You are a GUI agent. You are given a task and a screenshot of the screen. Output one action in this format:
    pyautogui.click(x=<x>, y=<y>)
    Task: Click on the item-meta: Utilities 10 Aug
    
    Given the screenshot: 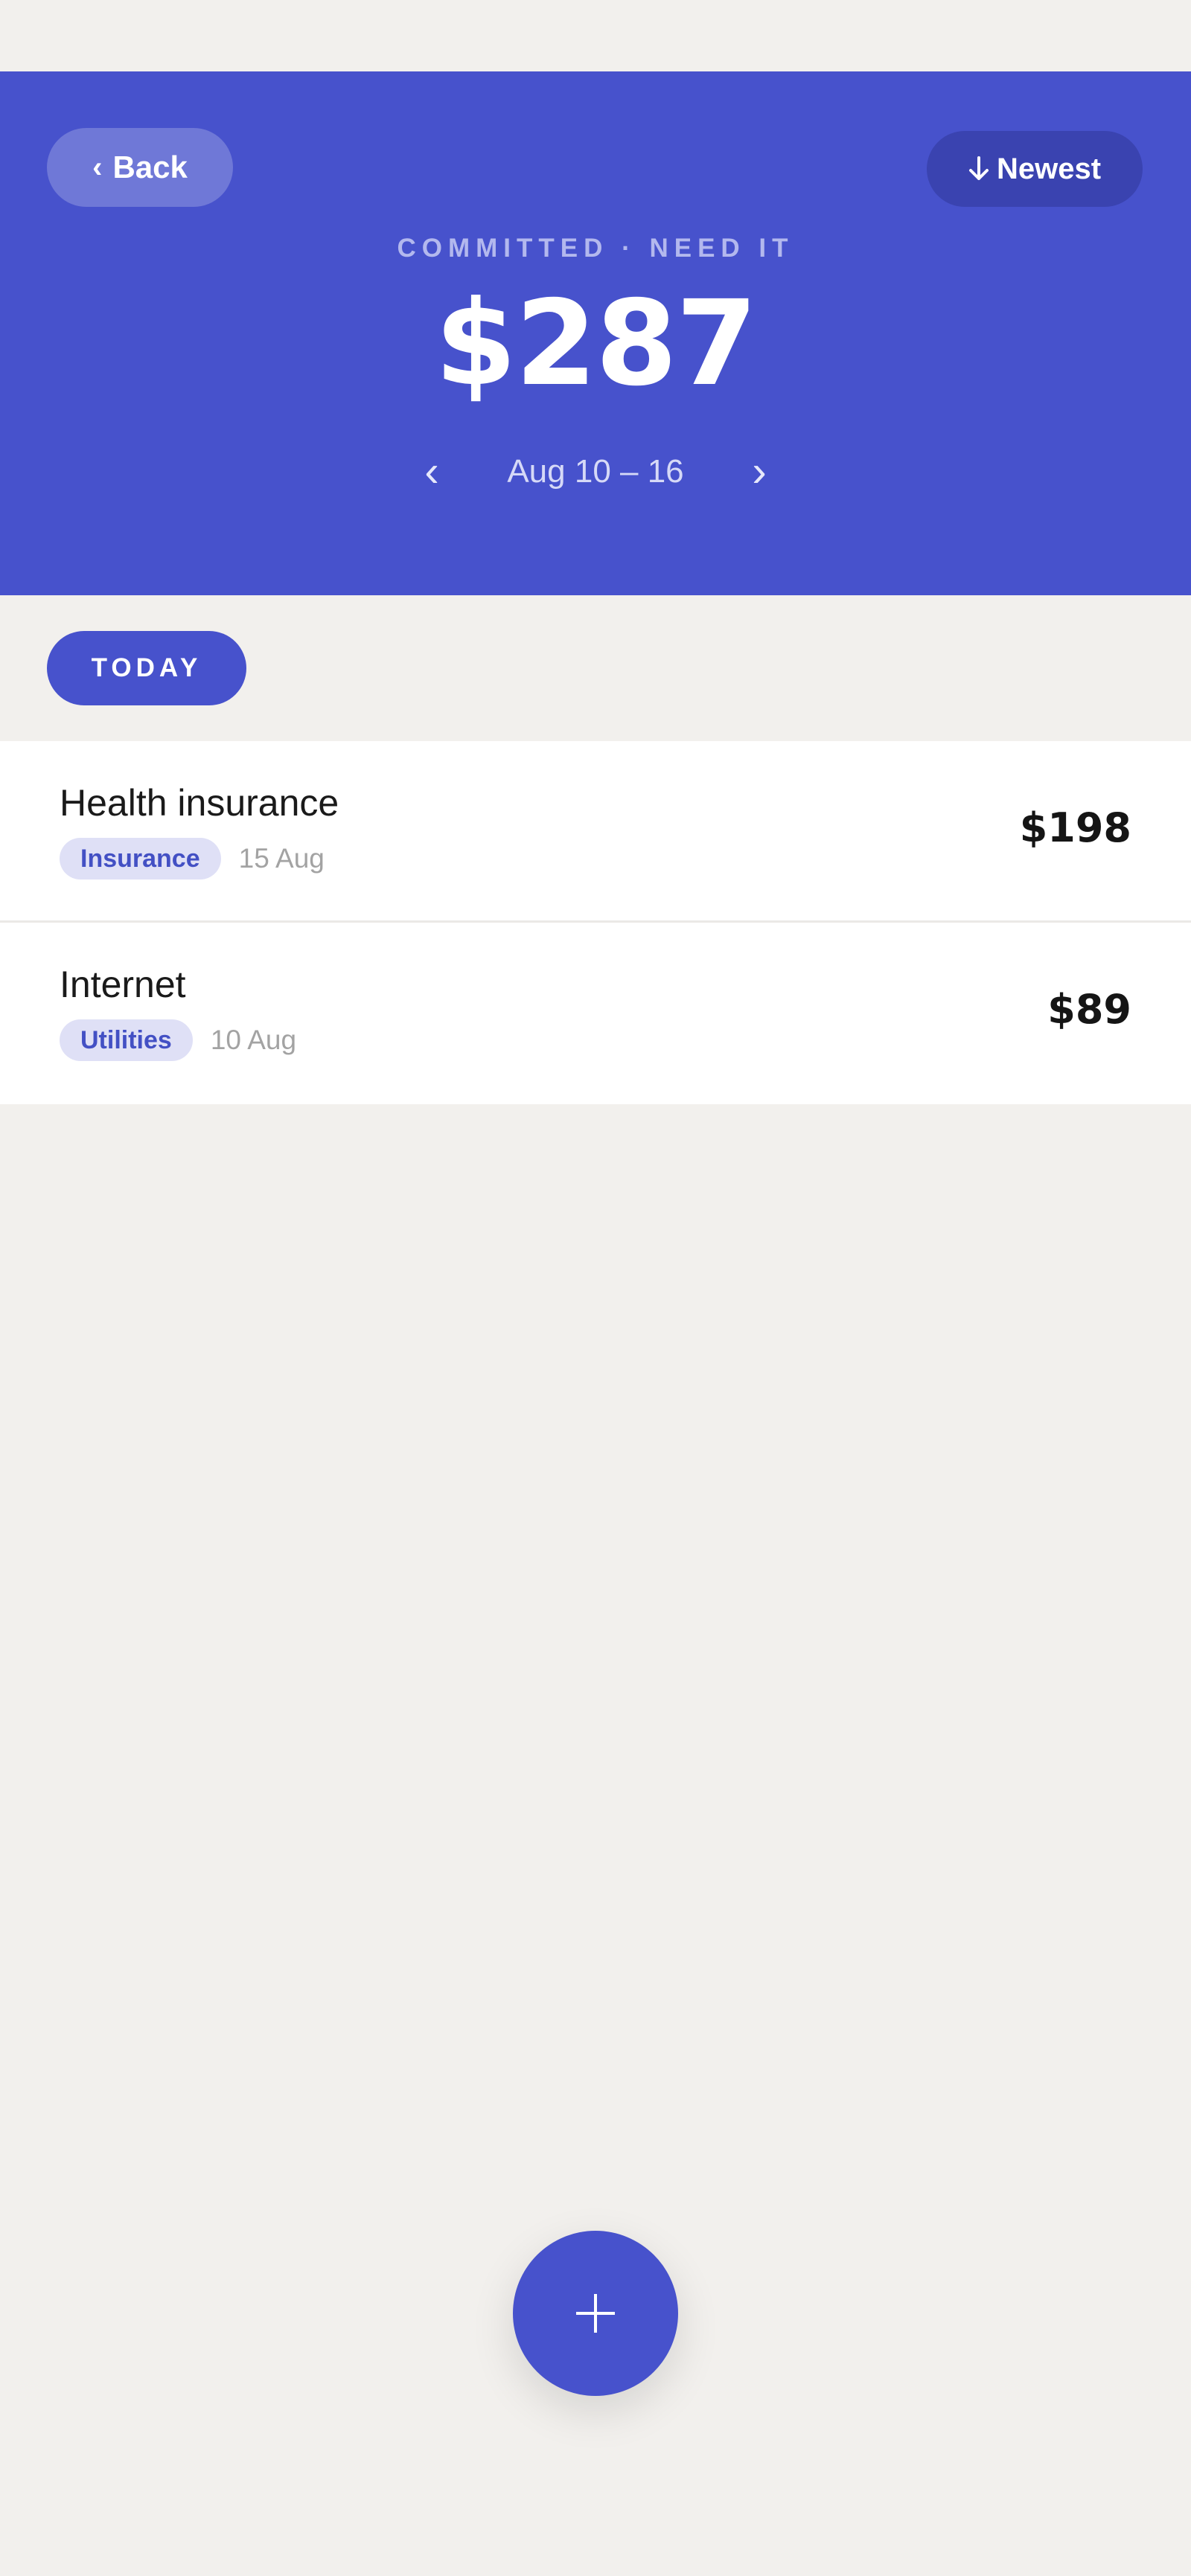 What is the action you would take?
    pyautogui.click(x=178, y=1040)
    